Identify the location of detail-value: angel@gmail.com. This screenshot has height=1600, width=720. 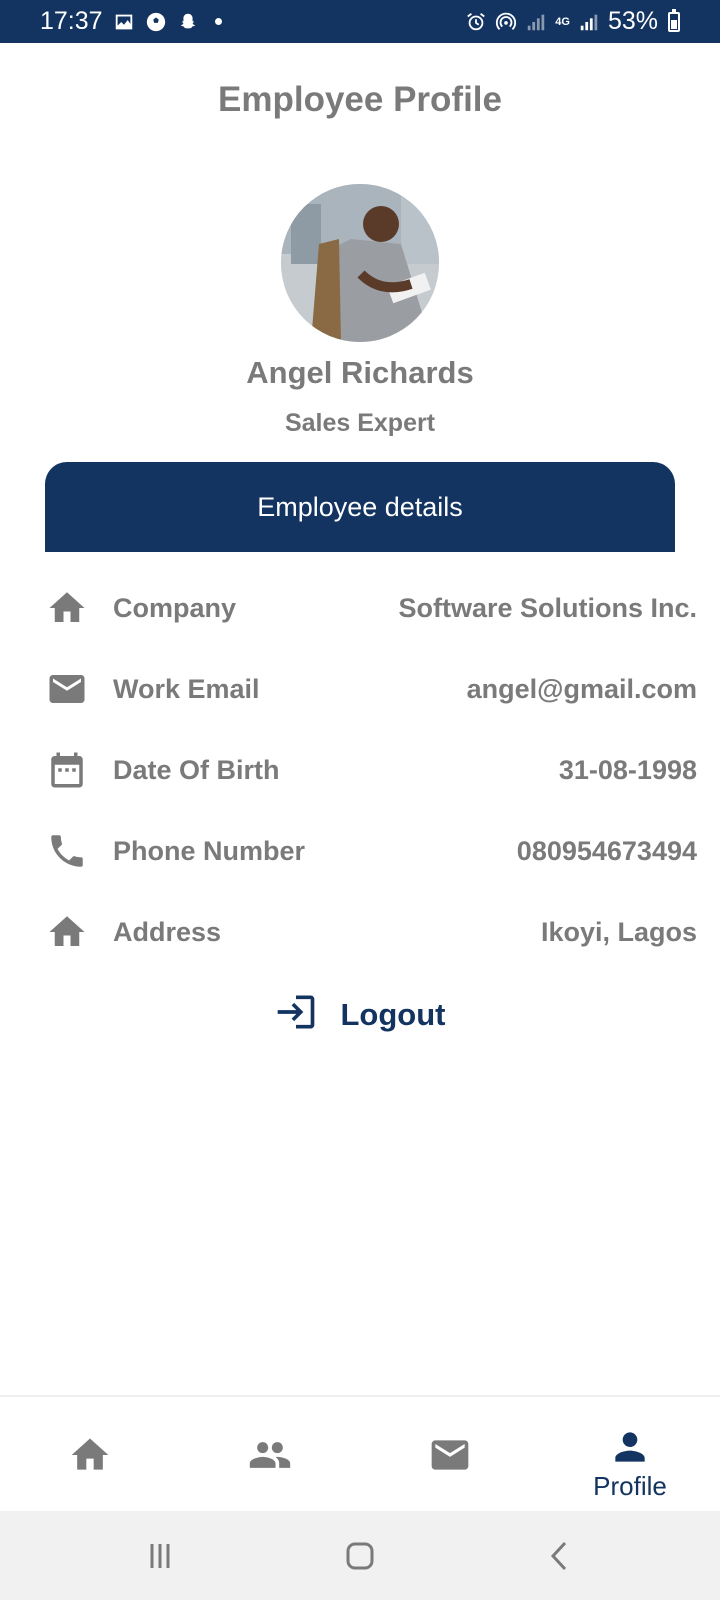
(581, 688).